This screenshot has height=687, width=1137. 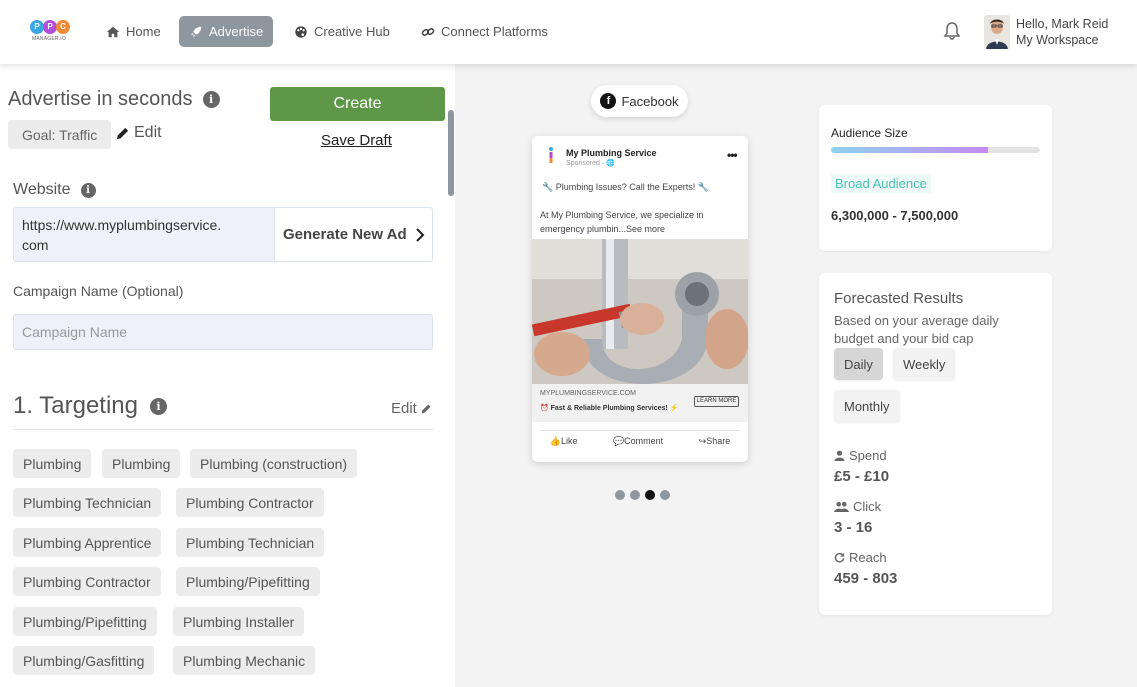 What do you see at coordinates (839, 557) in the screenshot?
I see `refresh-icon` at bounding box center [839, 557].